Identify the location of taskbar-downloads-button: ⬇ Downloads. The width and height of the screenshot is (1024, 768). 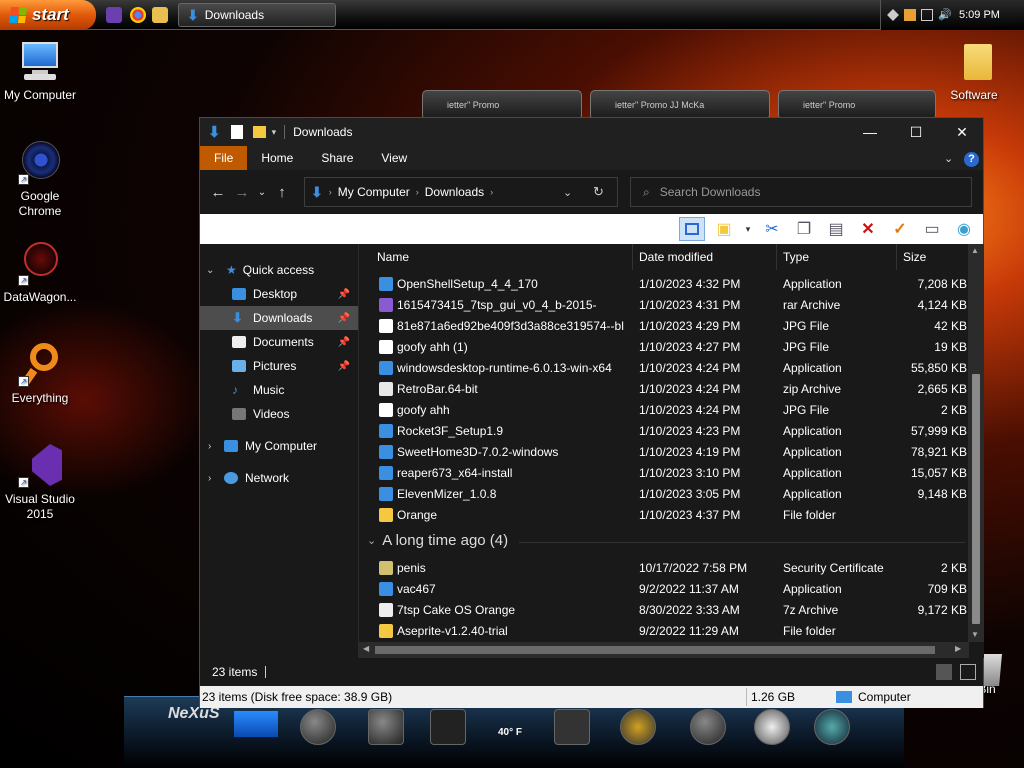
(257, 15).